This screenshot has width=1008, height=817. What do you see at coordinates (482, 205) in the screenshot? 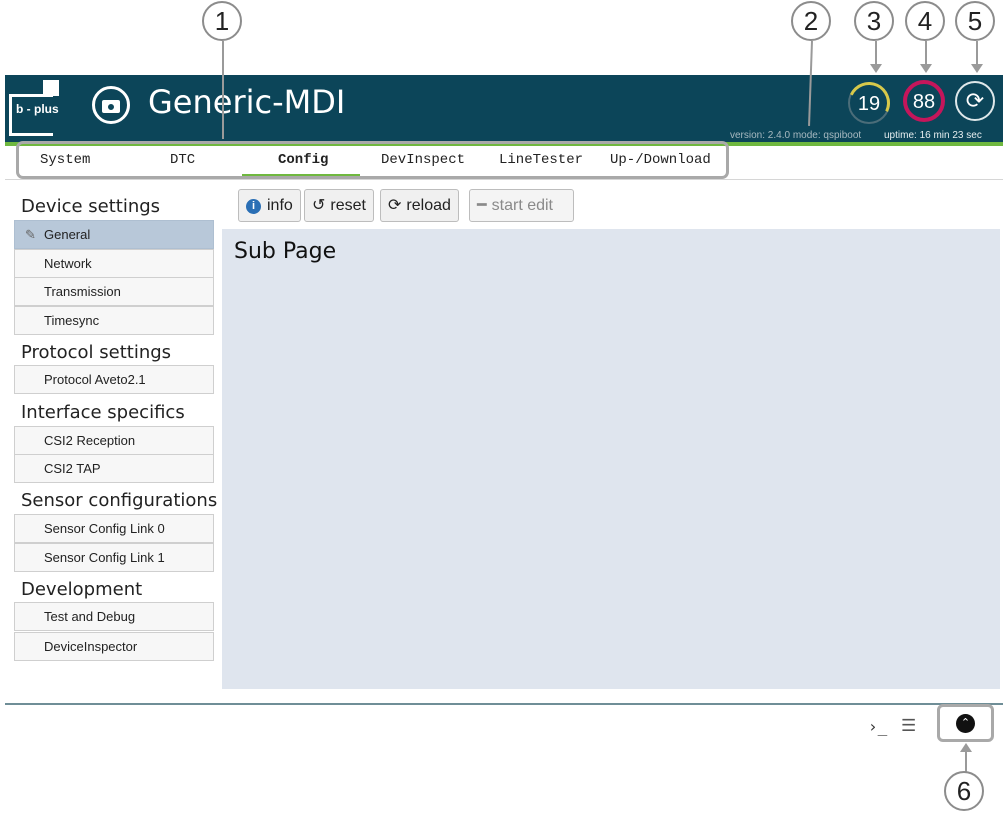
I see `minus-icon: ━` at bounding box center [482, 205].